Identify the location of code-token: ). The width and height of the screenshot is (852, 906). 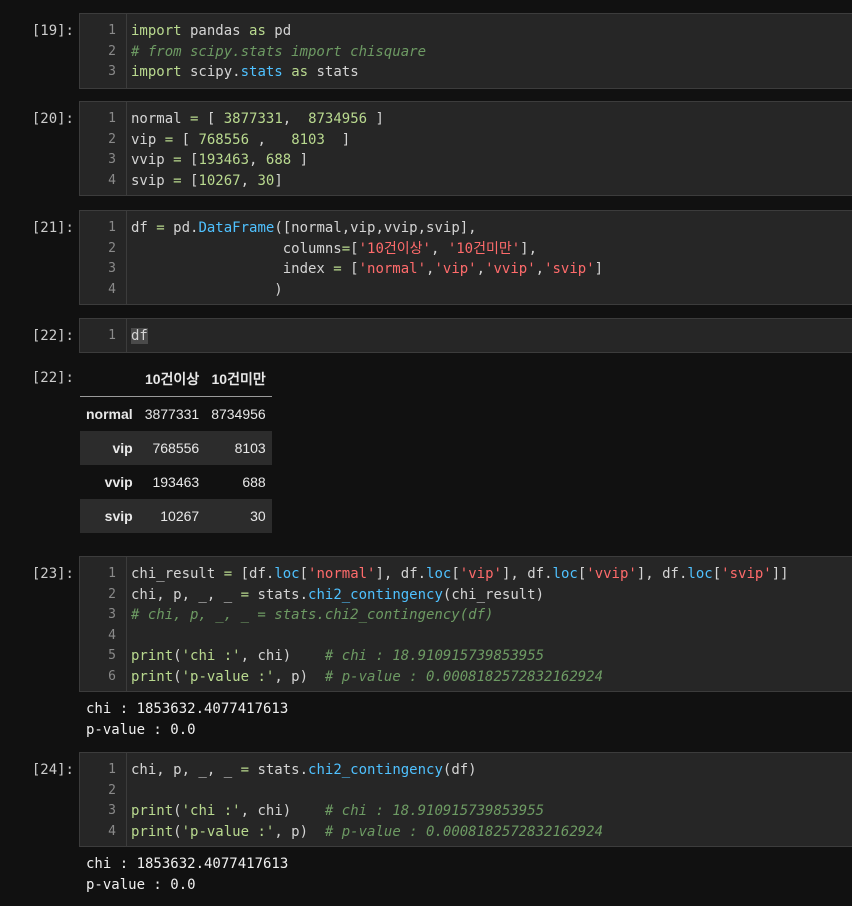
(207, 289).